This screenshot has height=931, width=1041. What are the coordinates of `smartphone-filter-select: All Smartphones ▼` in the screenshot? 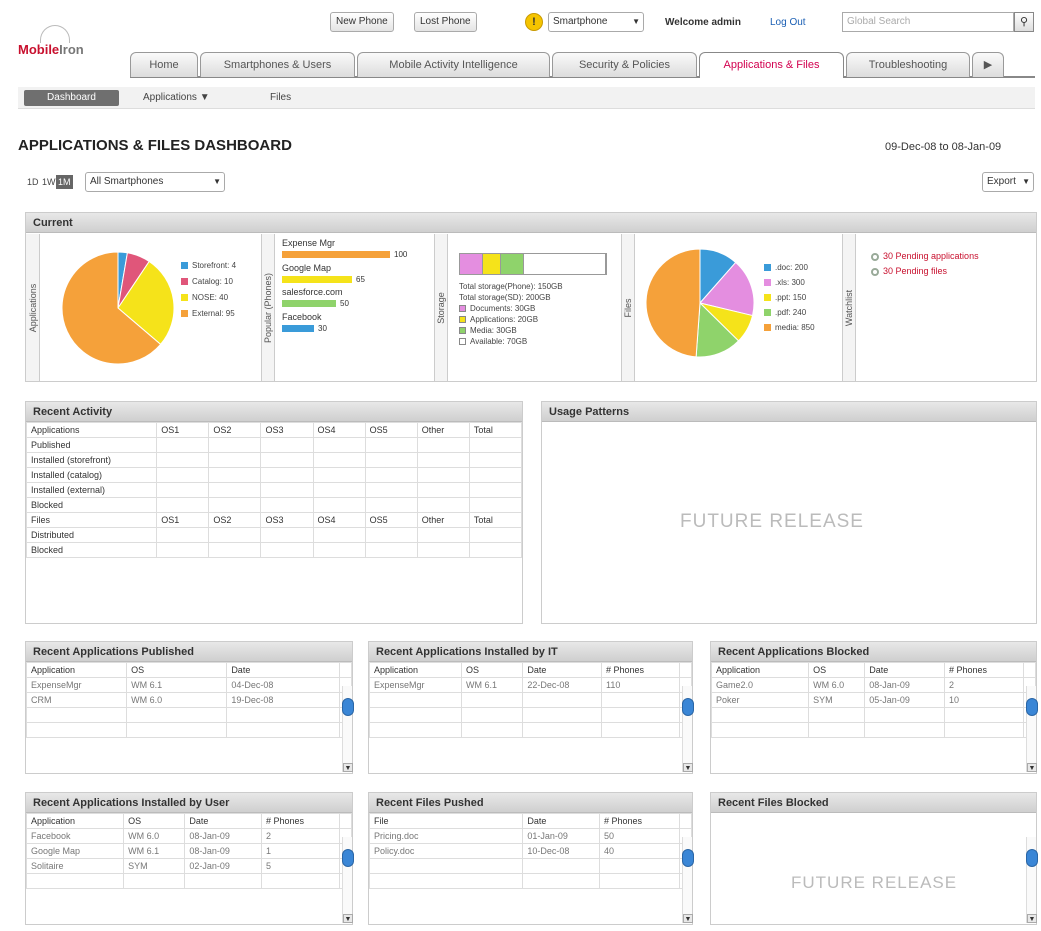 It's located at (155, 182).